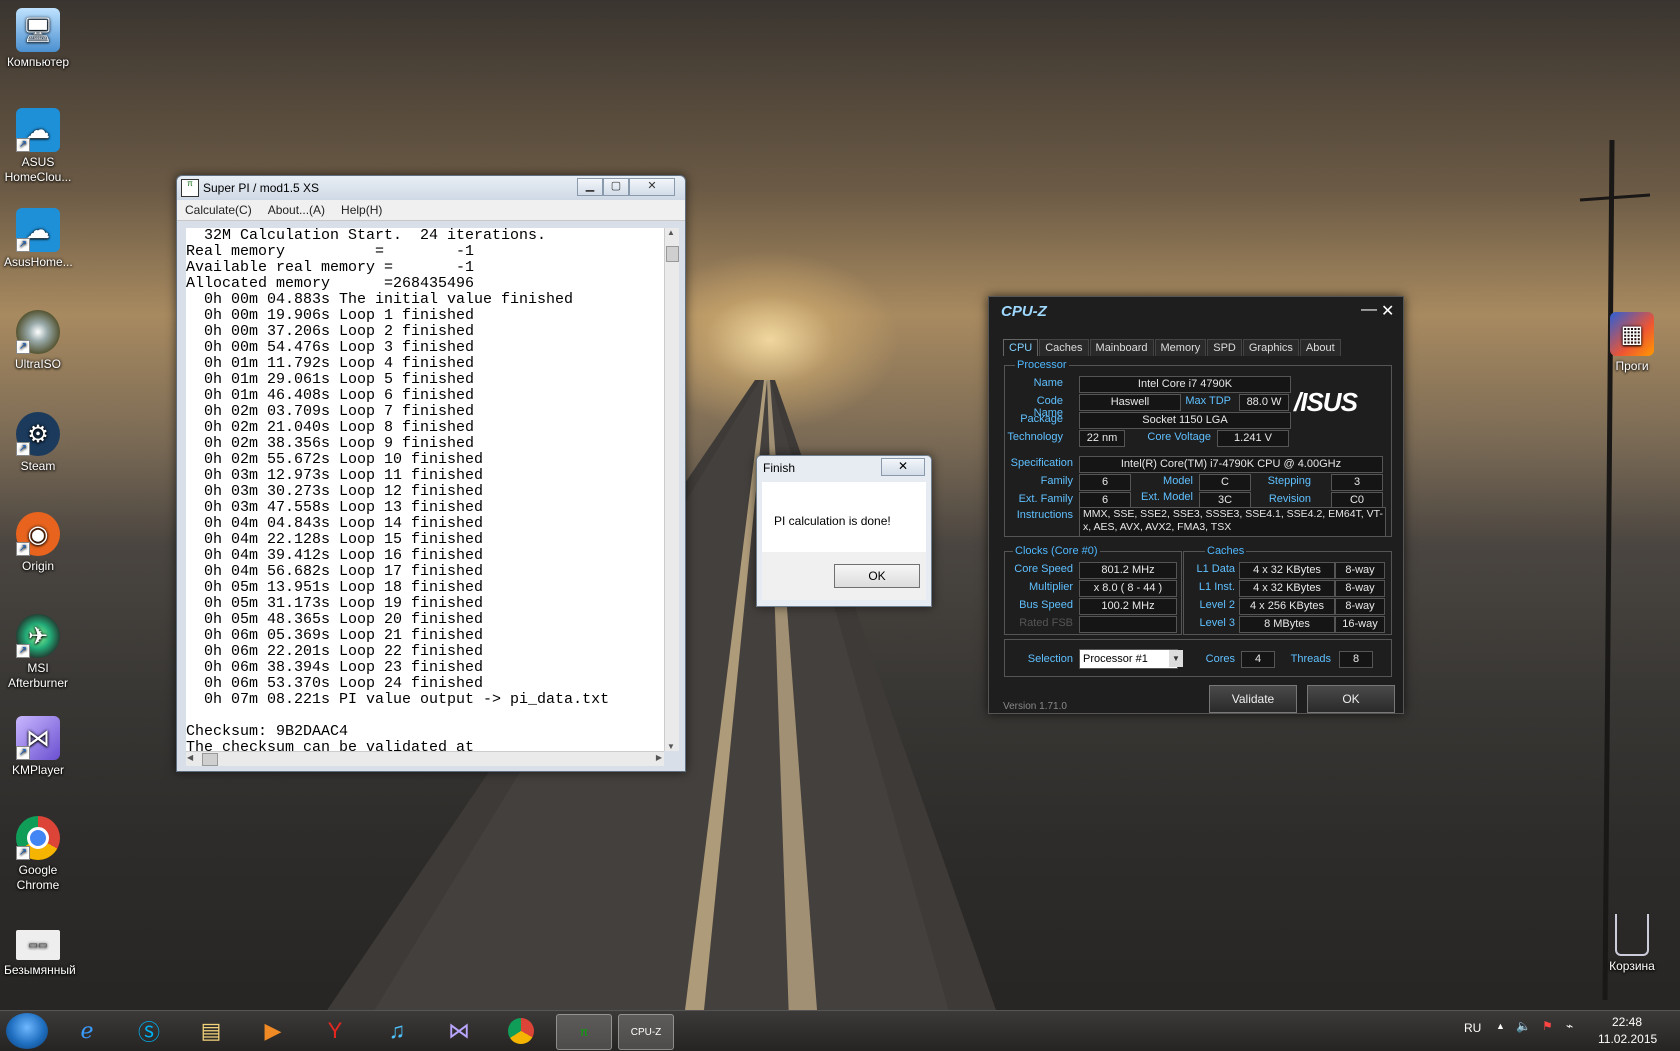 Image resolution: width=1680 pixels, height=1051 pixels. Describe the element at coordinates (1176, 658) in the screenshot. I see `chevron-down-icon: ▼` at that location.